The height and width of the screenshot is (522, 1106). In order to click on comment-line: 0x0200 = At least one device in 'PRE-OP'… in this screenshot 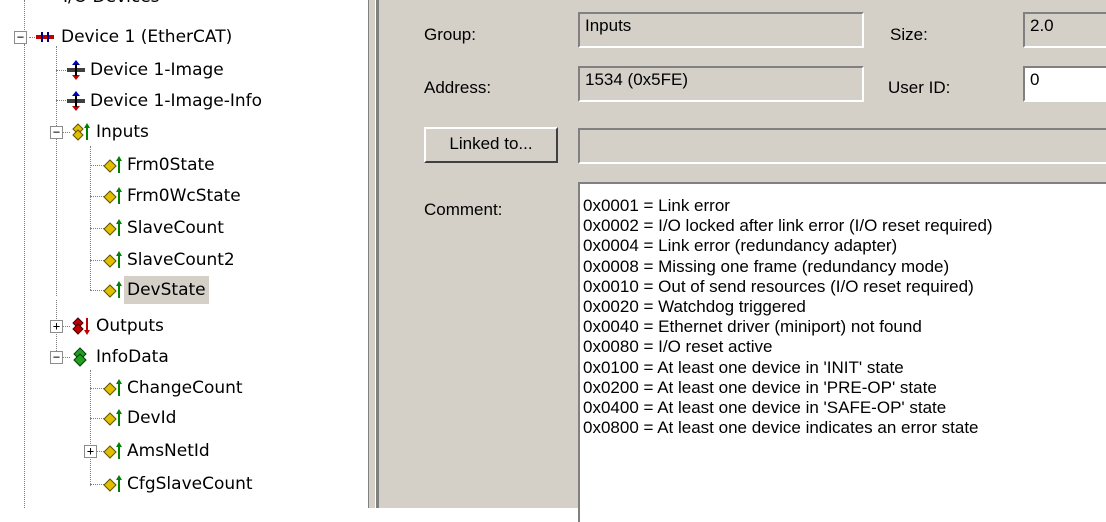, I will do `click(760, 387)`.